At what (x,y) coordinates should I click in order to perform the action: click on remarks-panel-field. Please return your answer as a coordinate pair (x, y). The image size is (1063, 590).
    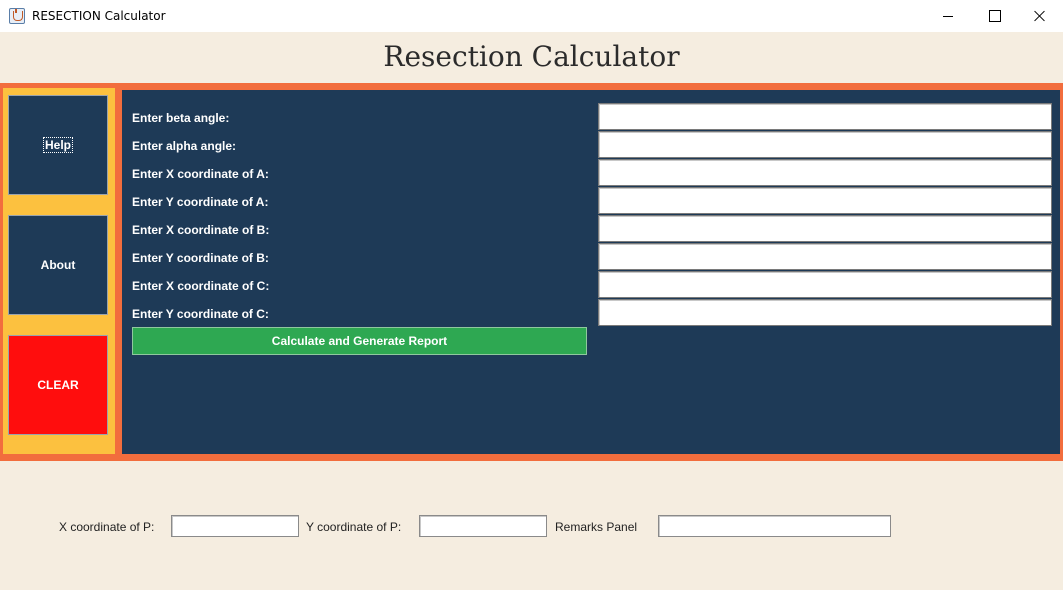
    Looking at the image, I should click on (774, 526).